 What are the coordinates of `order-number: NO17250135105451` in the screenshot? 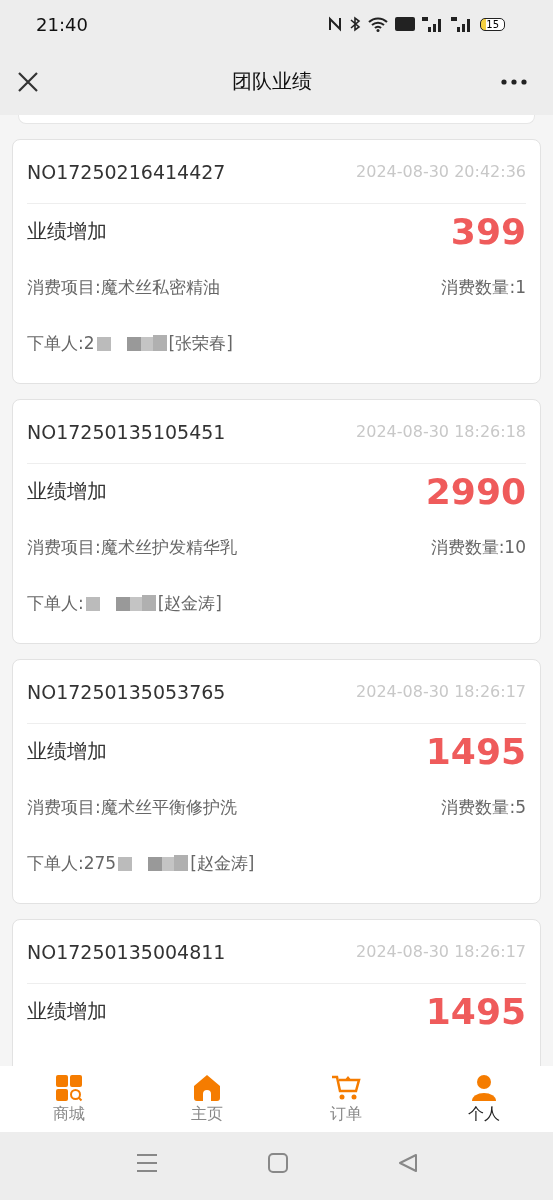 It's located at (126, 431).